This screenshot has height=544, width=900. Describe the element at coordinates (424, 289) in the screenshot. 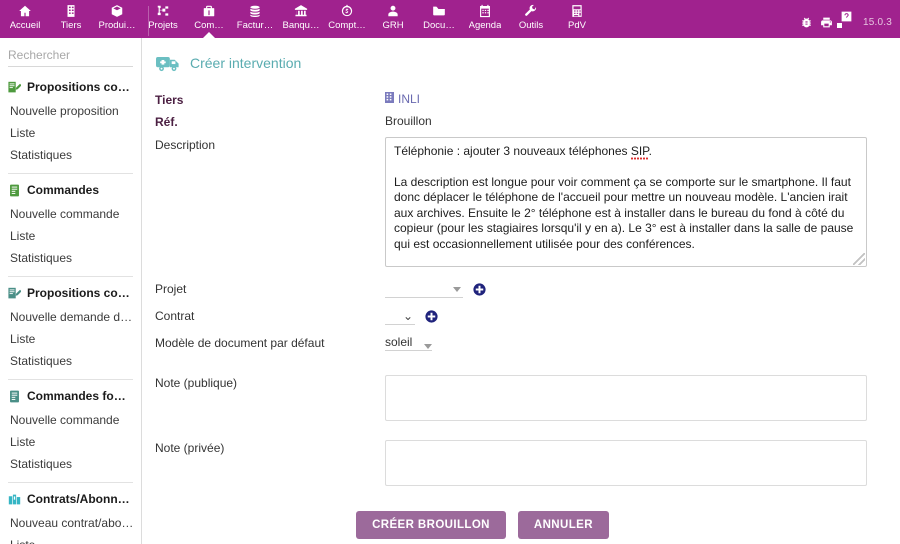

I see `projet-select` at that location.